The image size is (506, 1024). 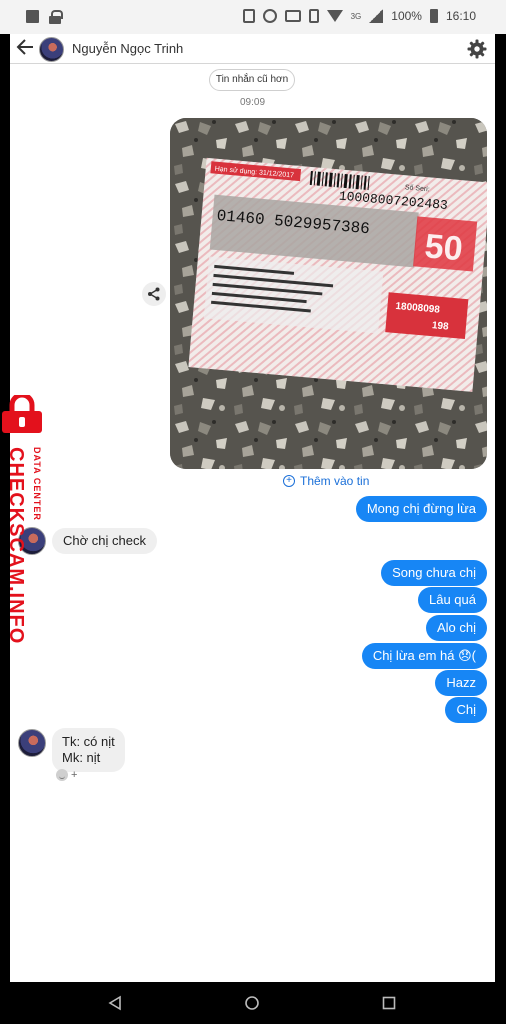 I want to click on watermark-main-text: CHECKSCAM.INFO, so click(x=16, y=546).